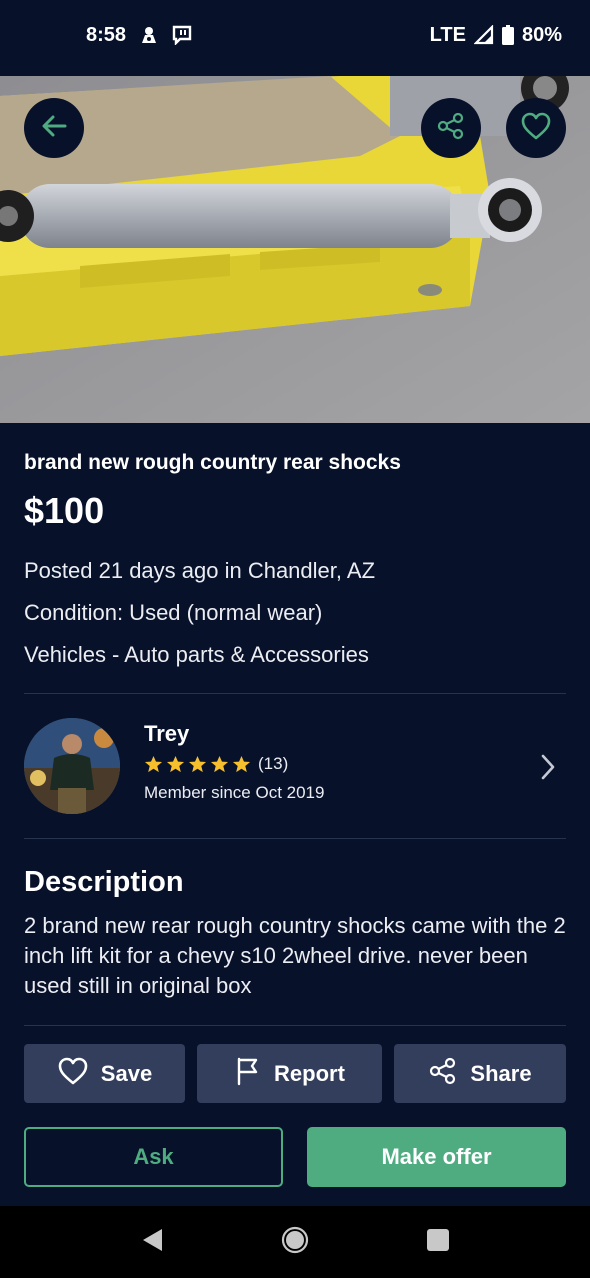  I want to click on report-button: Report, so click(289, 1073).